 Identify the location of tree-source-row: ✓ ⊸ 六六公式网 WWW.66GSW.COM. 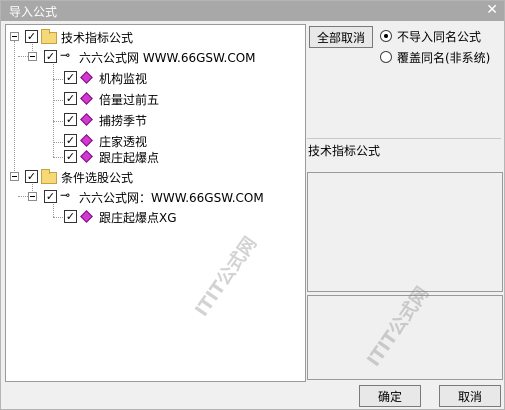
(151, 57).